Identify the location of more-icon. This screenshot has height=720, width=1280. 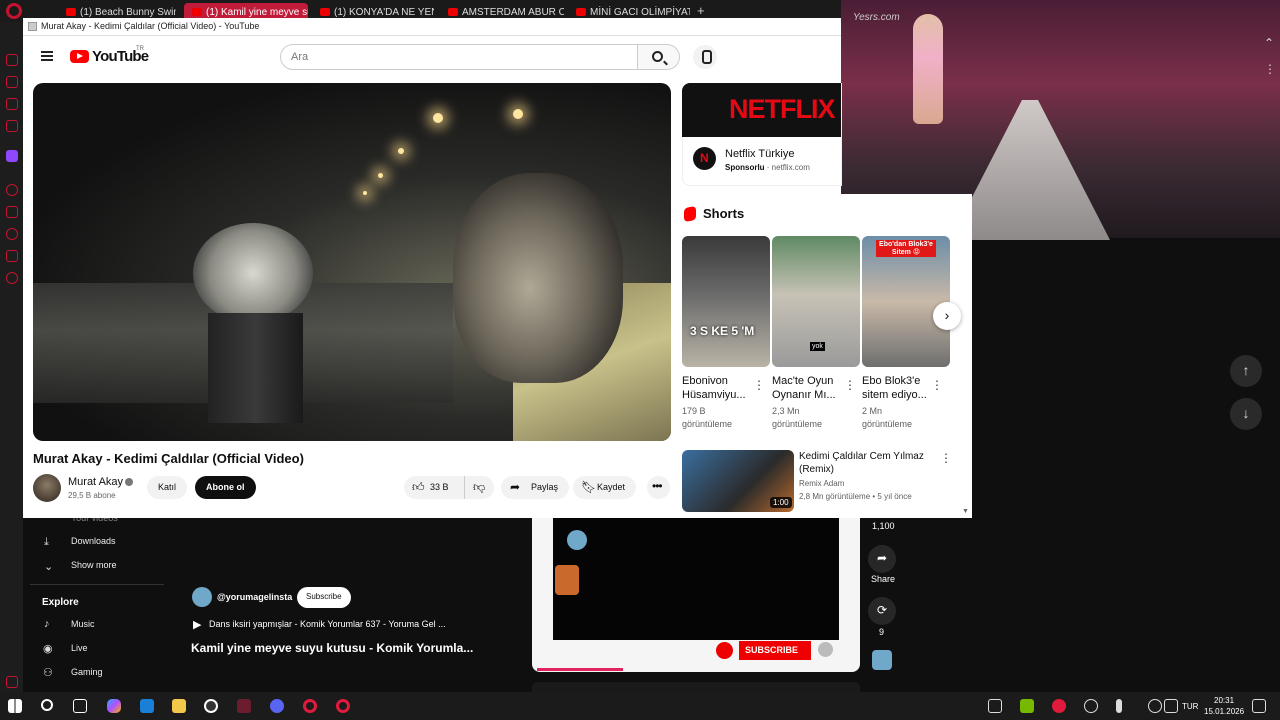
(12, 682).